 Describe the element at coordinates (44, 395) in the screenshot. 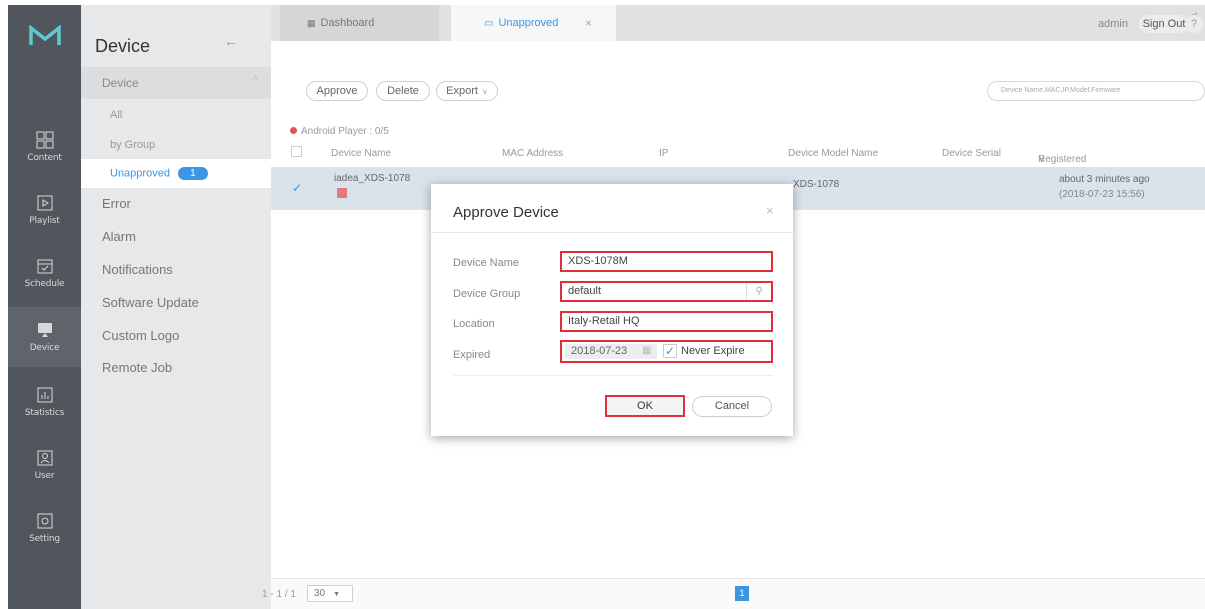

I see `statistics-icon` at that location.